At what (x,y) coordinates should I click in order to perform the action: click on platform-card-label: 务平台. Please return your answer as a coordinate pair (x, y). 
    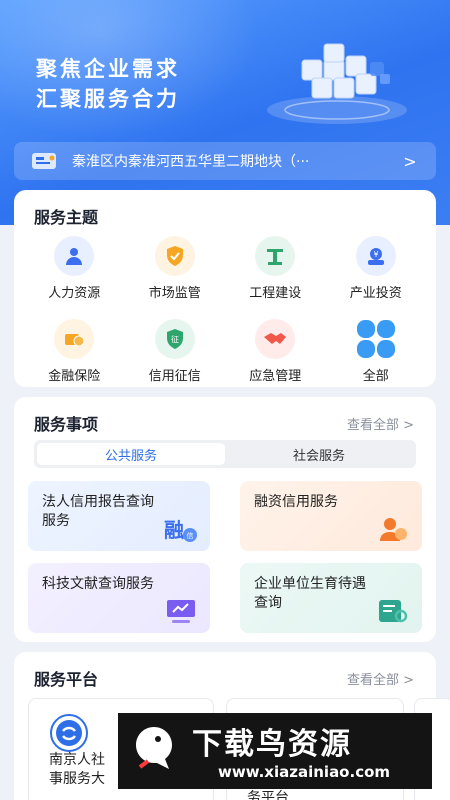
    Looking at the image, I should click on (268, 795).